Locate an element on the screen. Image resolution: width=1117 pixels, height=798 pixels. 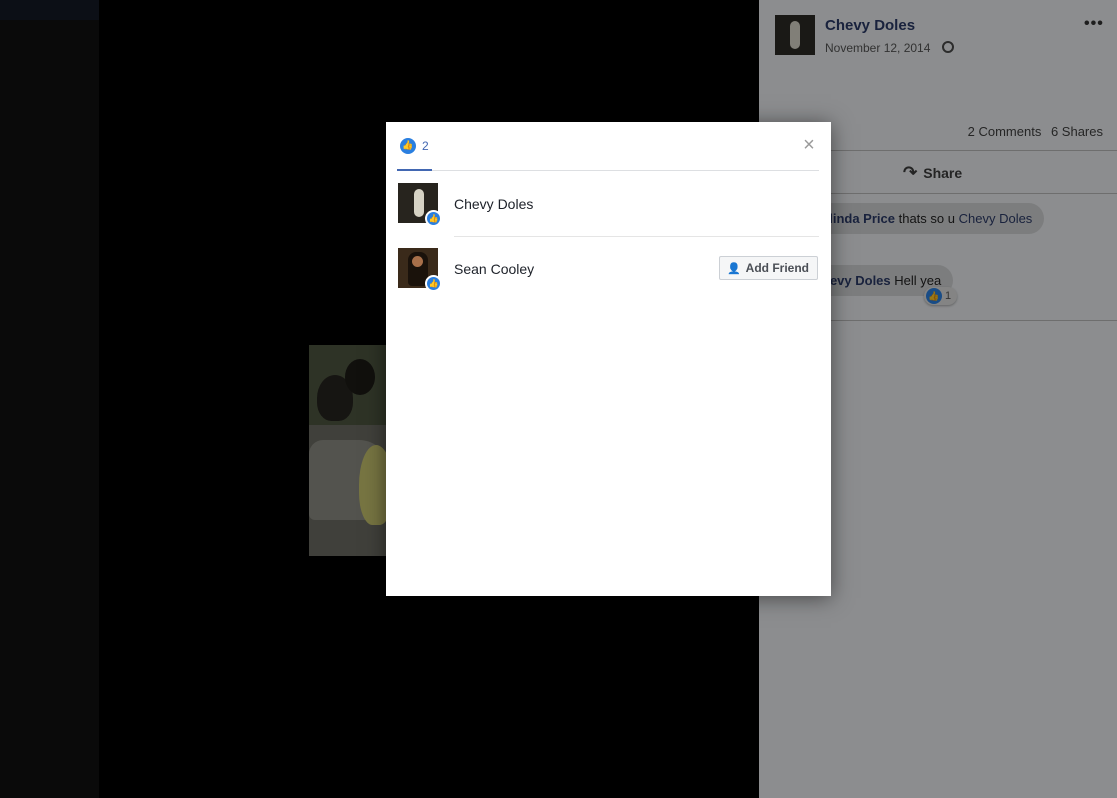
tab-count: 2 is located at coordinates (425, 145).